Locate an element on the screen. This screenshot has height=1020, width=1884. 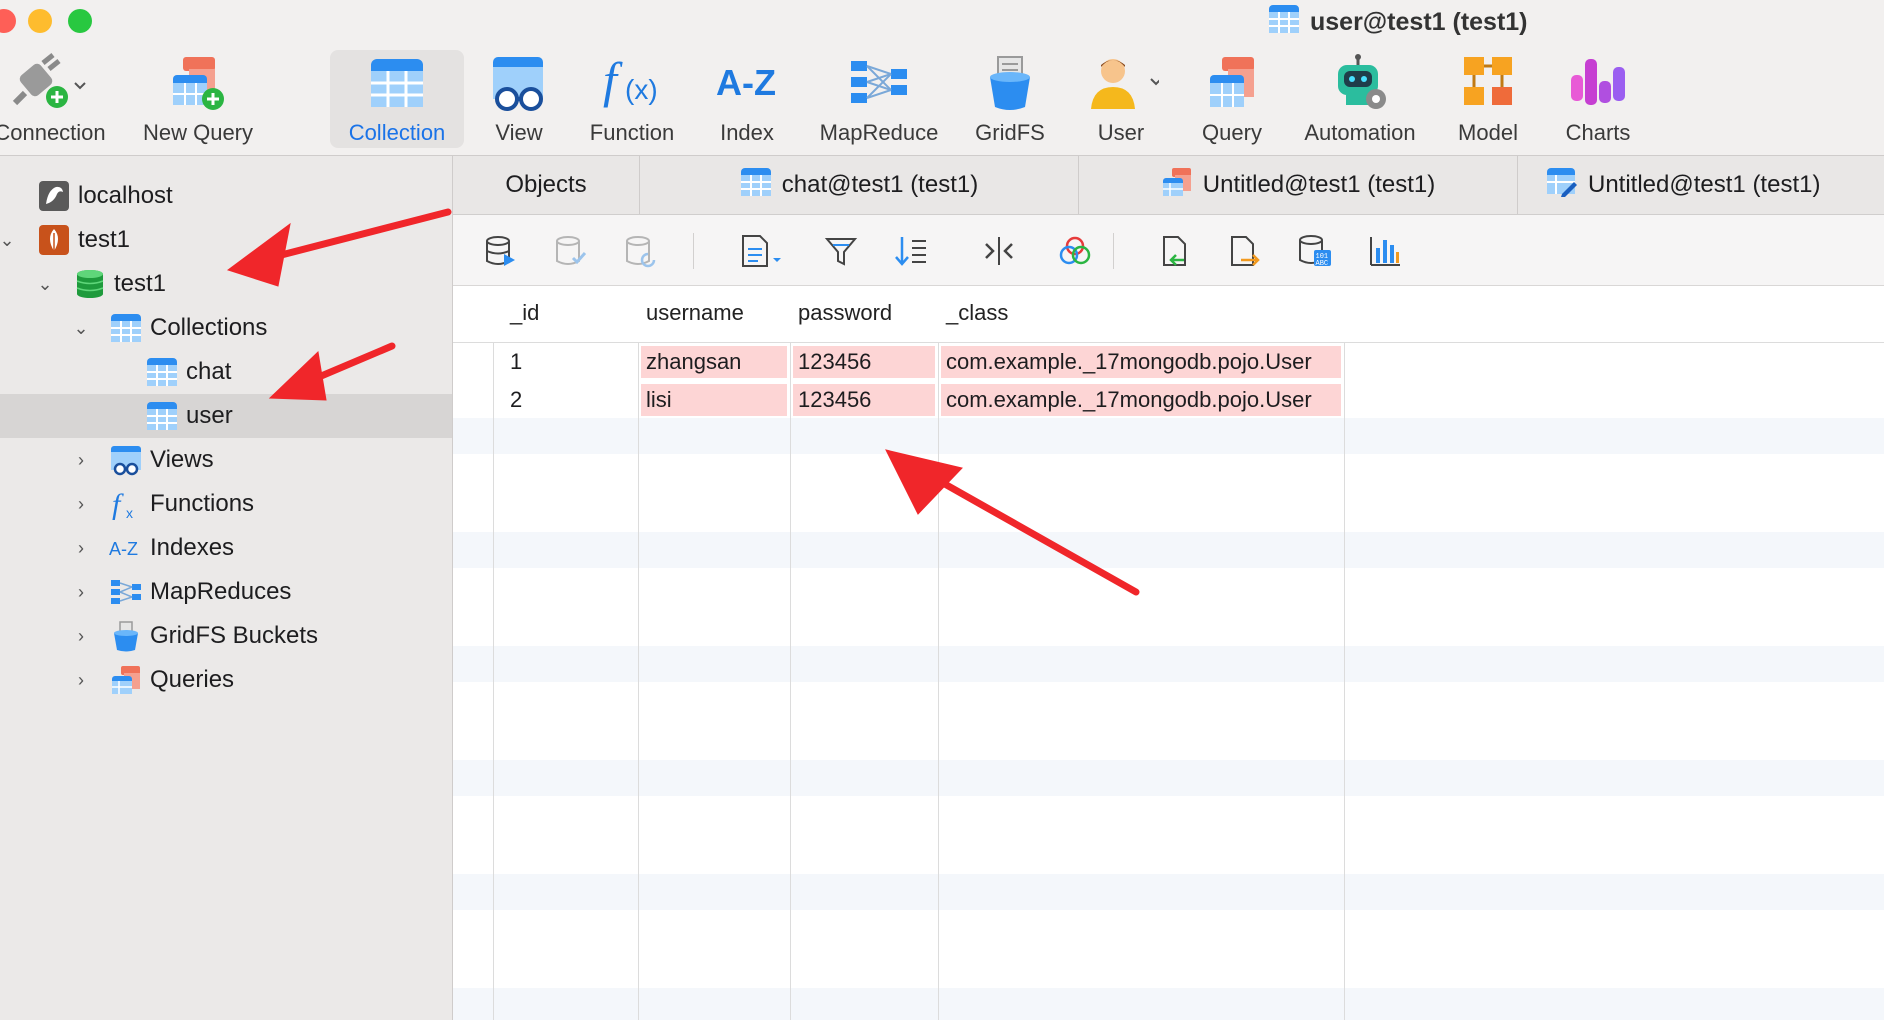
query-icon is located at coordinates (1177, 185).